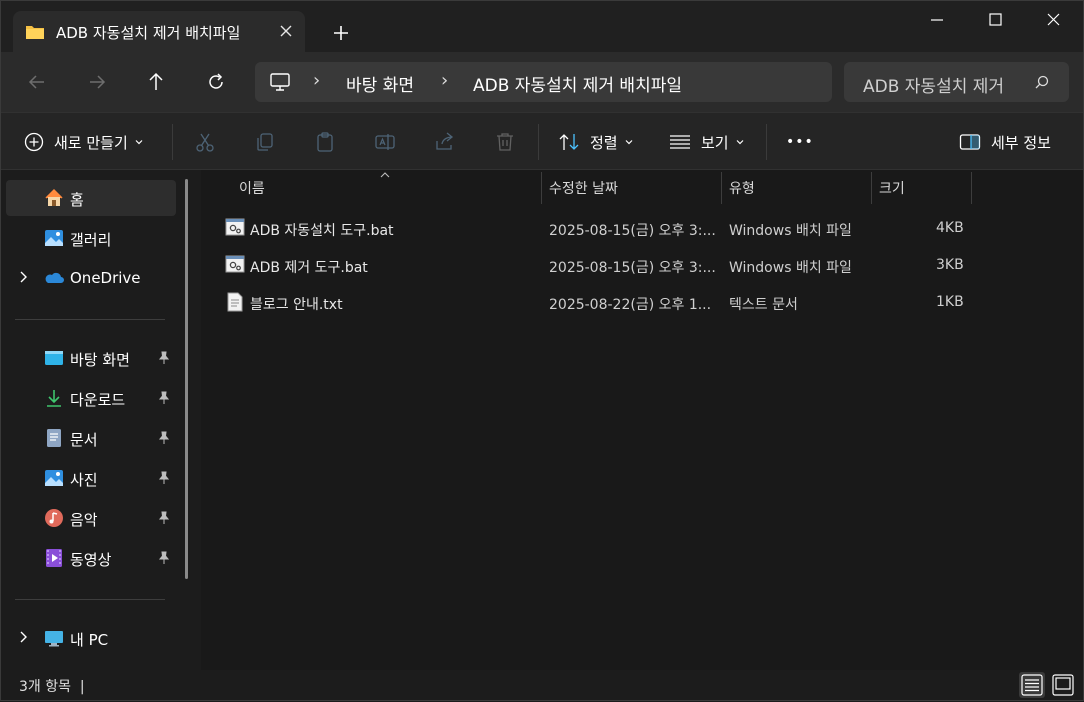 Image resolution: width=1084 pixels, height=702 pixels. I want to click on title-bar: ADB 자동설치 제거 배치파일, so click(542, 26).